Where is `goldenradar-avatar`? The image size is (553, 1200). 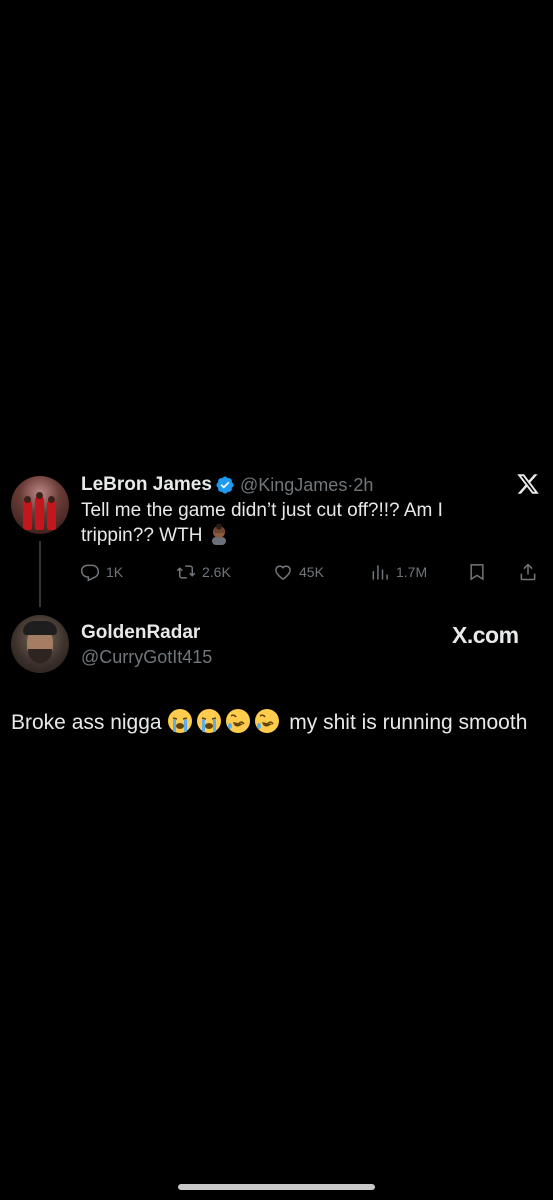
goldenradar-avatar is located at coordinates (40, 644).